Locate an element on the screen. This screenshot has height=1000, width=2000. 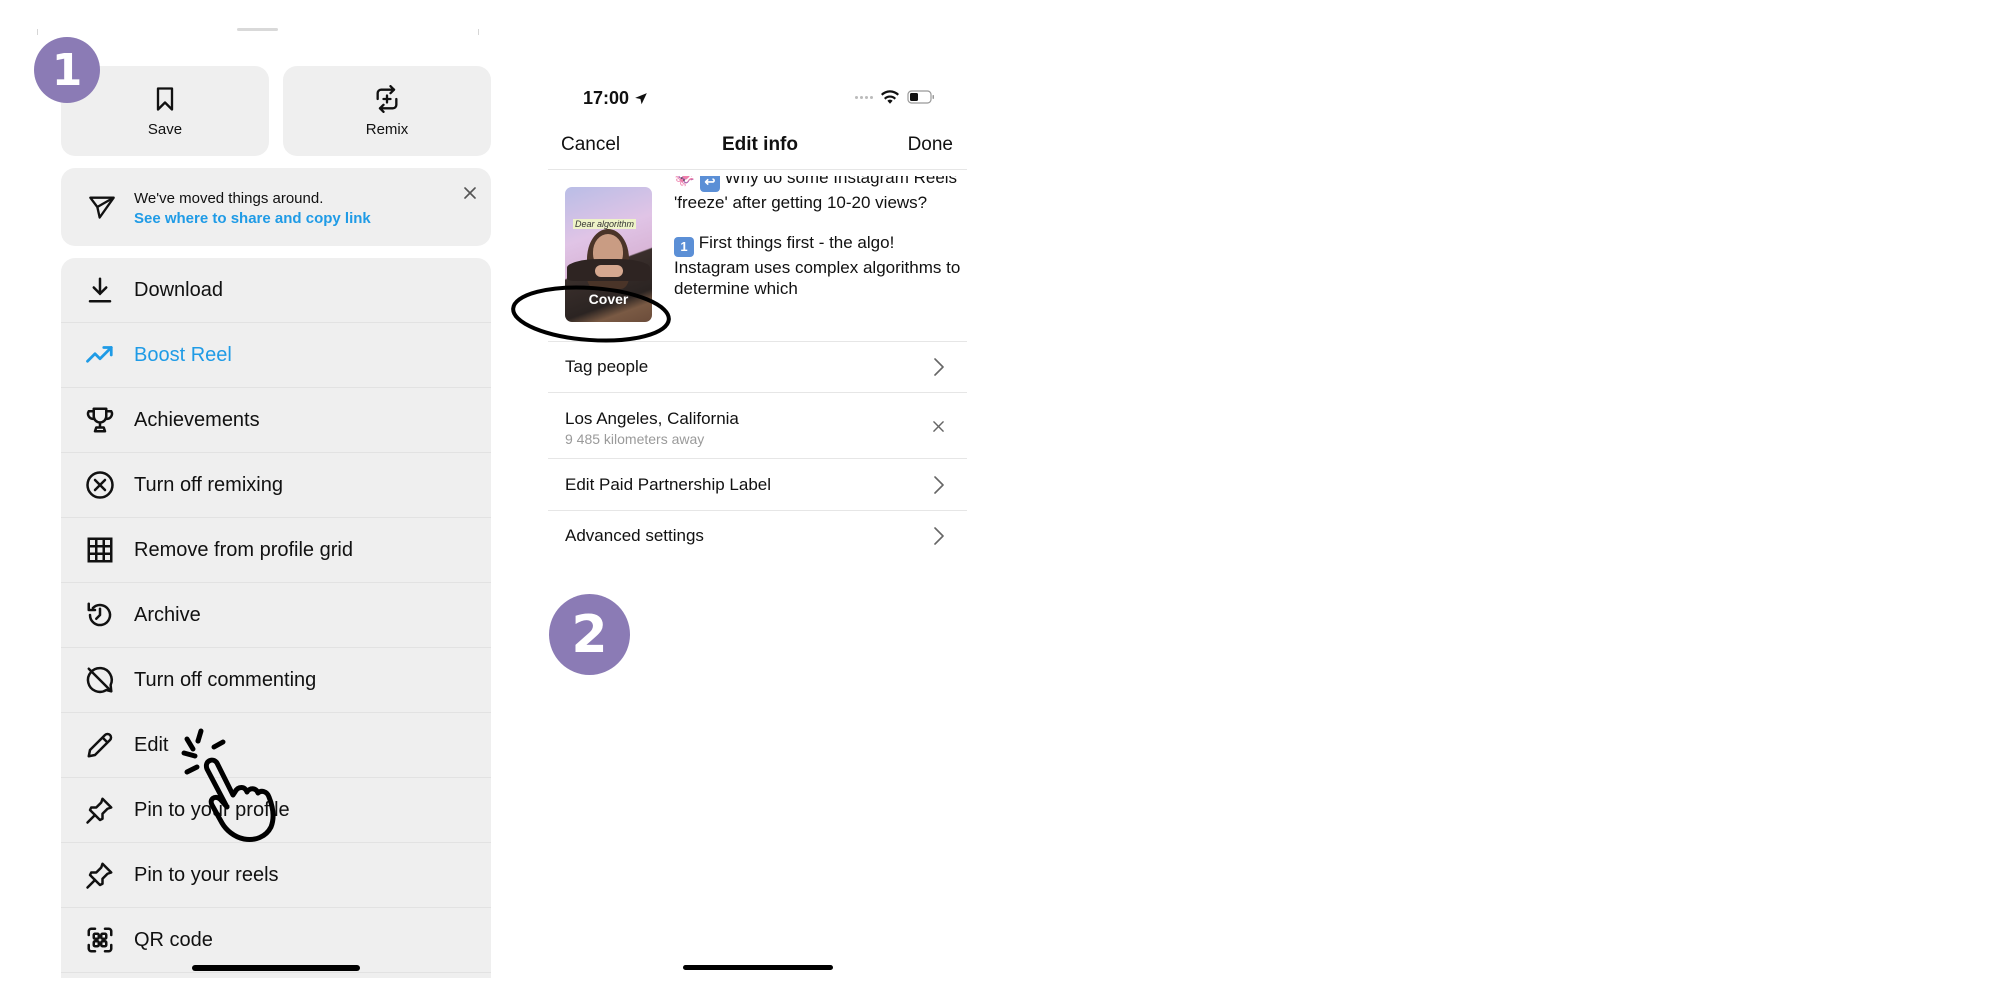
remix-label: Remix is located at coordinates (387, 129).